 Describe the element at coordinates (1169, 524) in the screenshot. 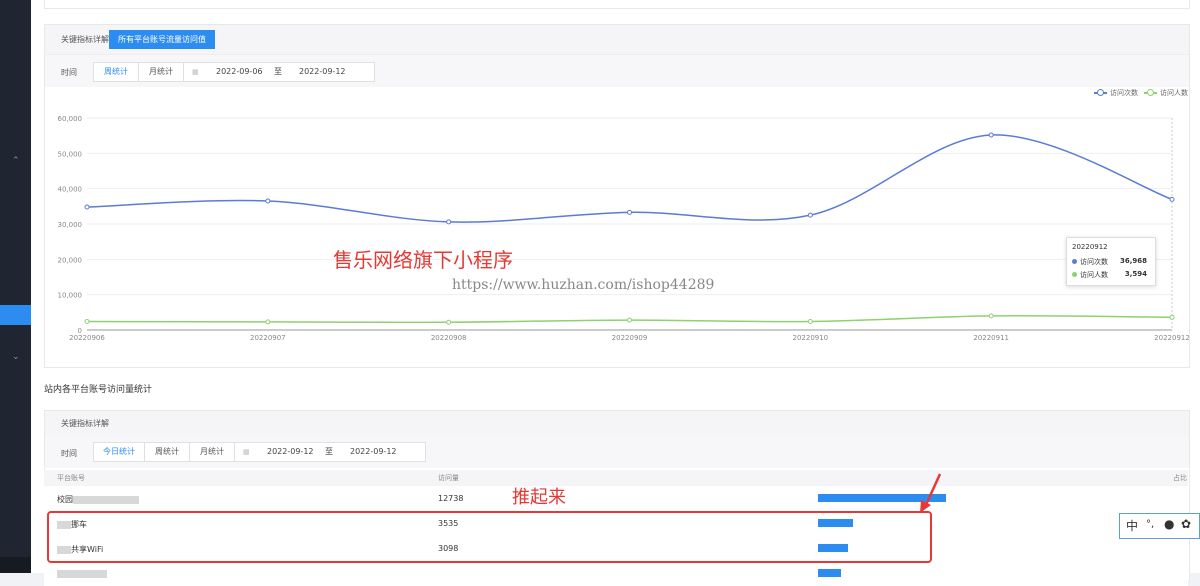

I see `moon-icon: ●` at that location.